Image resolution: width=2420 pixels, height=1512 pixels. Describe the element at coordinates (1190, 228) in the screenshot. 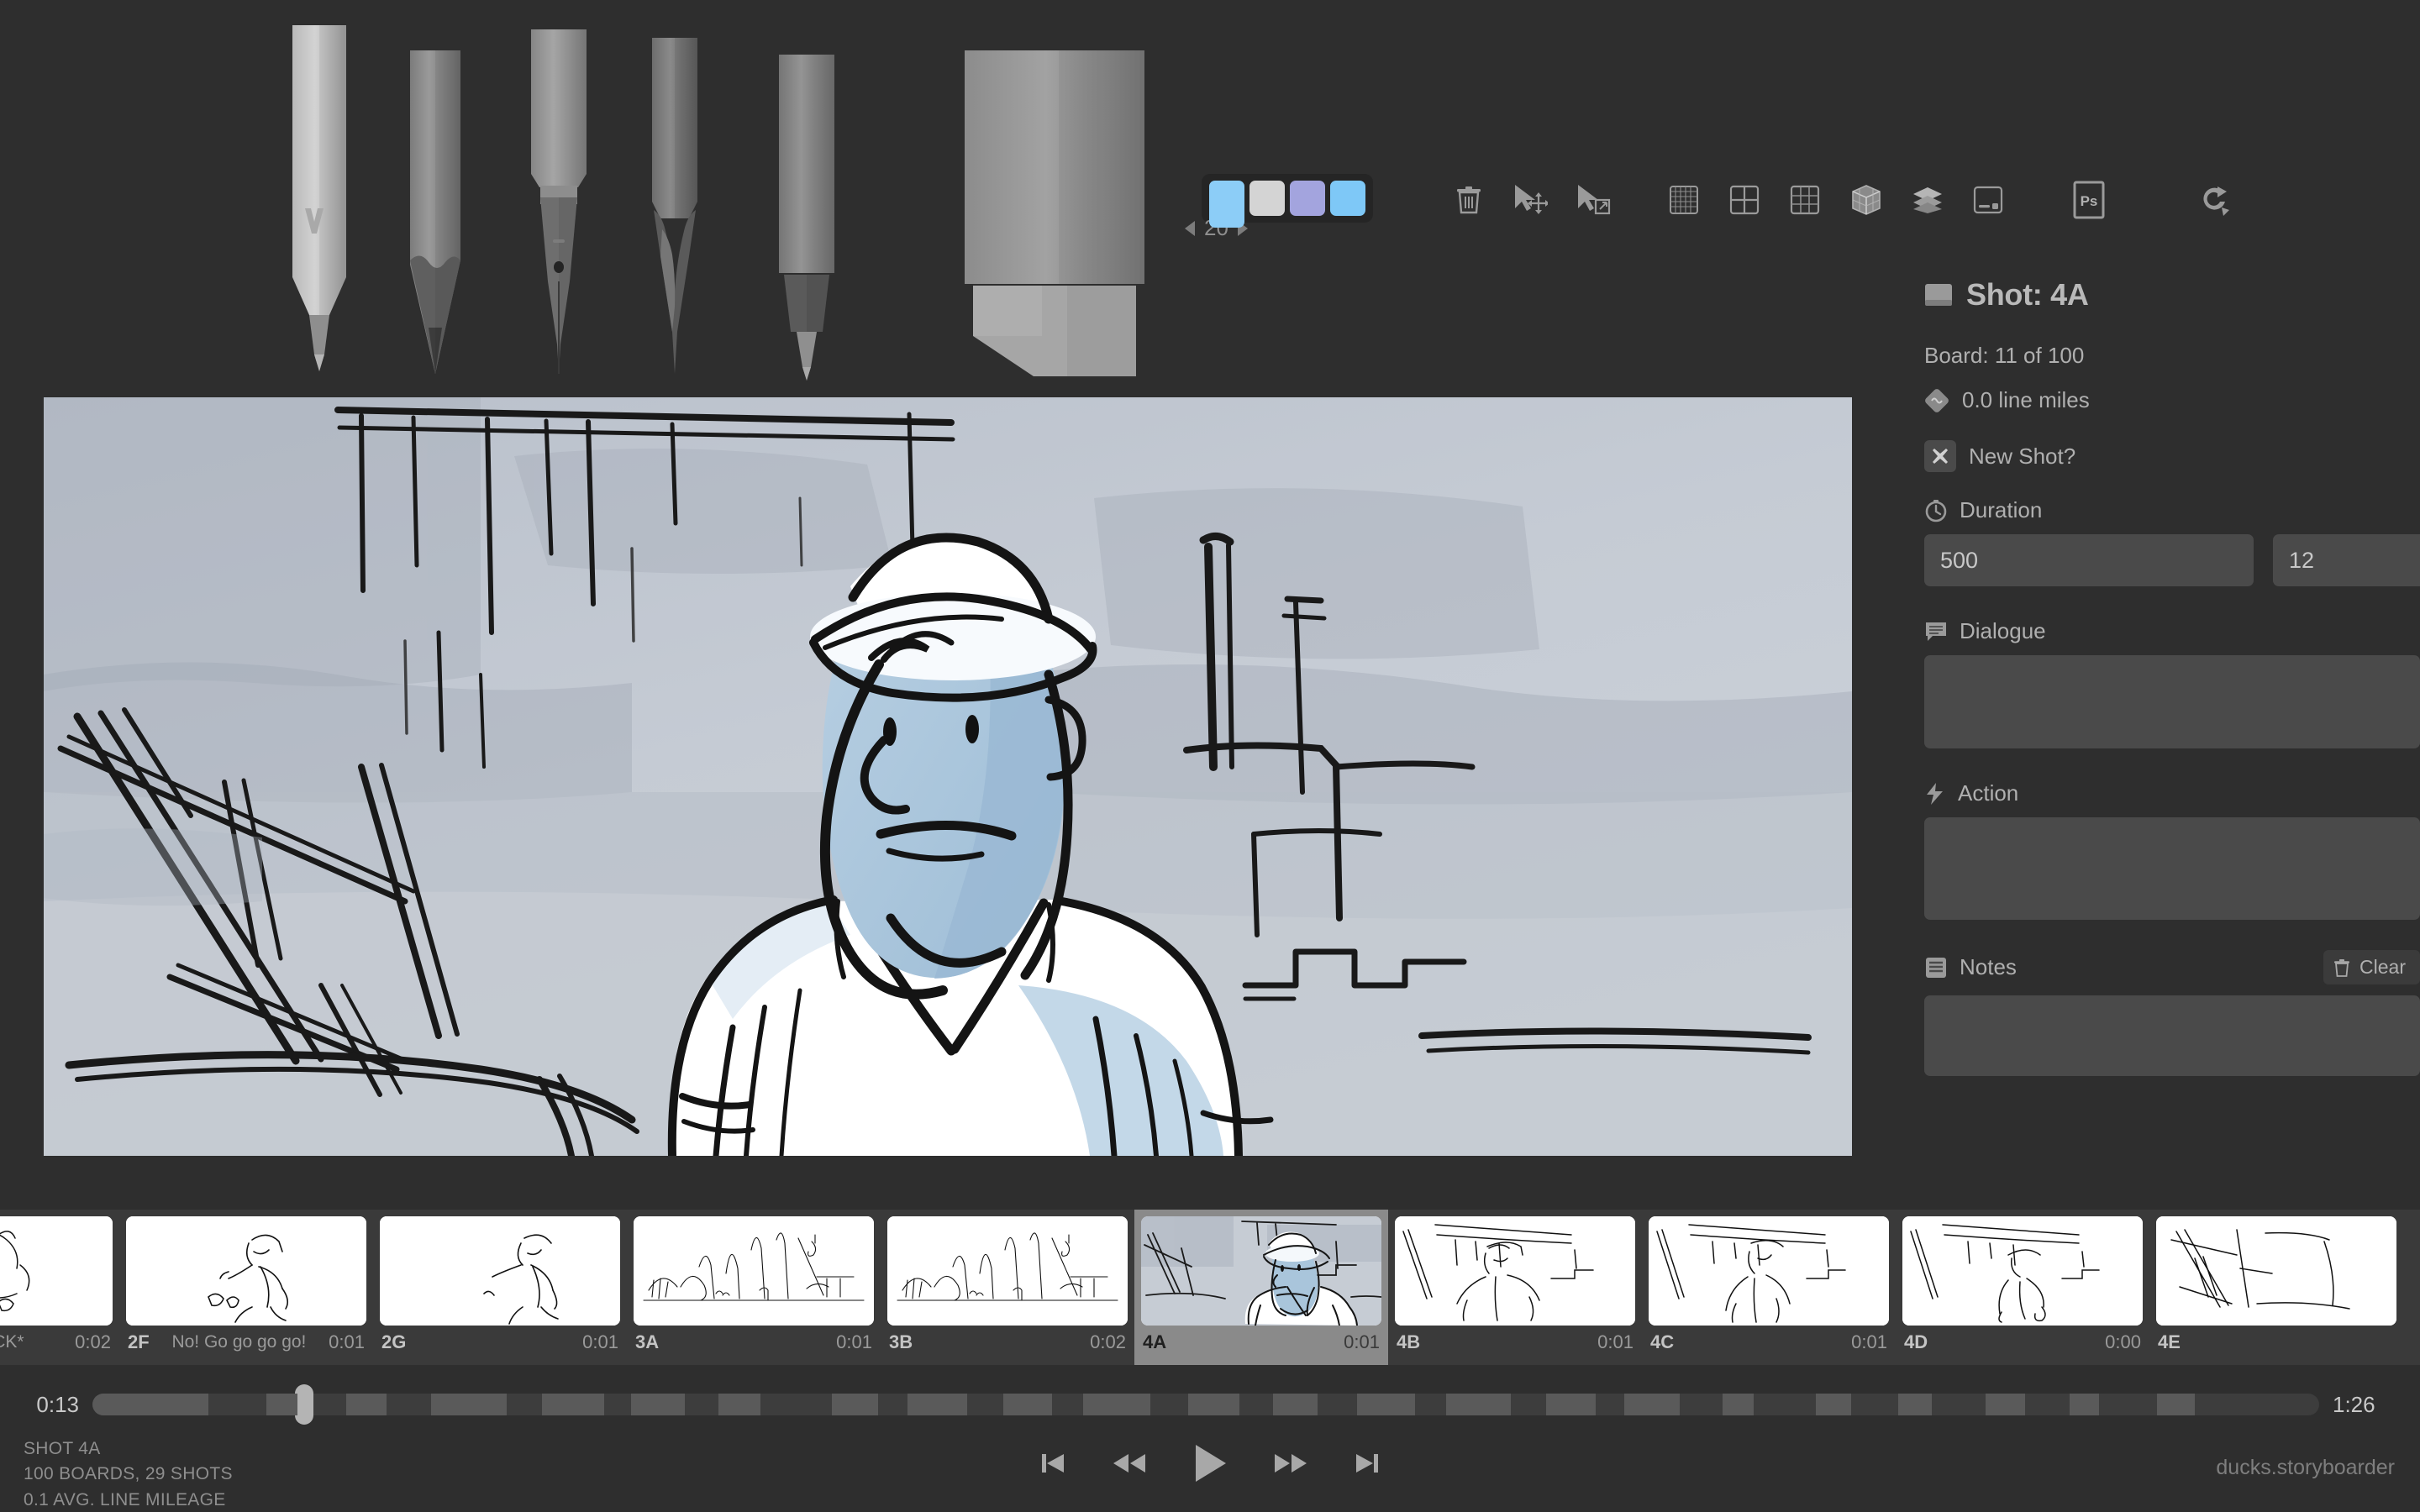

I see `brush-size-decrease-icon` at that location.